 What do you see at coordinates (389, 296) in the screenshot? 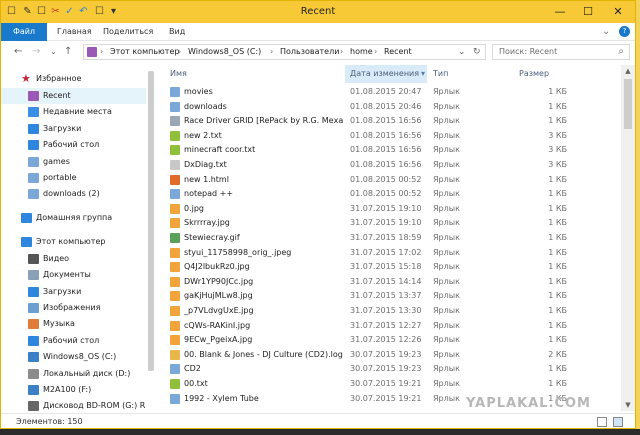
I see `file-row: gaKjHujMLw8.jpg 31.07.2015 13:37 Ярлык 1 КБ` at bounding box center [389, 296].